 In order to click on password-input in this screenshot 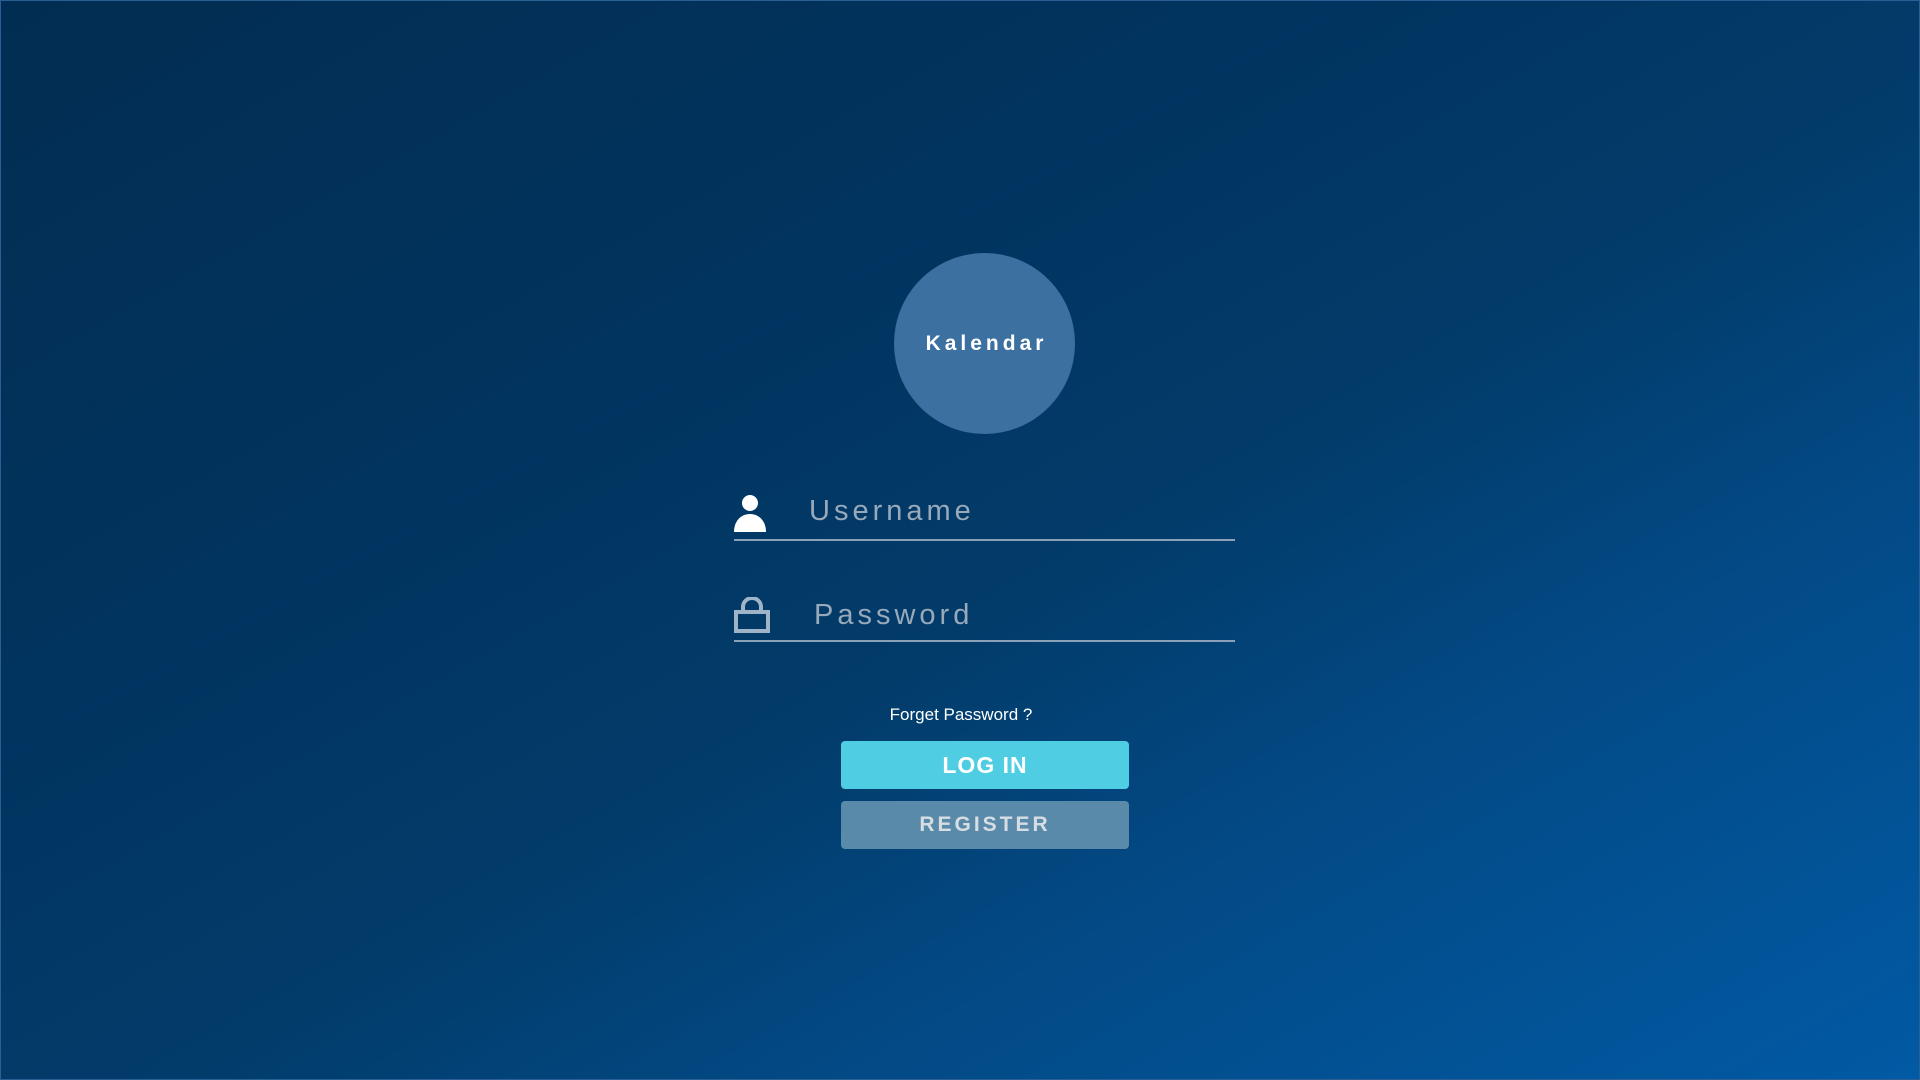, I will do `click(1014, 615)`.